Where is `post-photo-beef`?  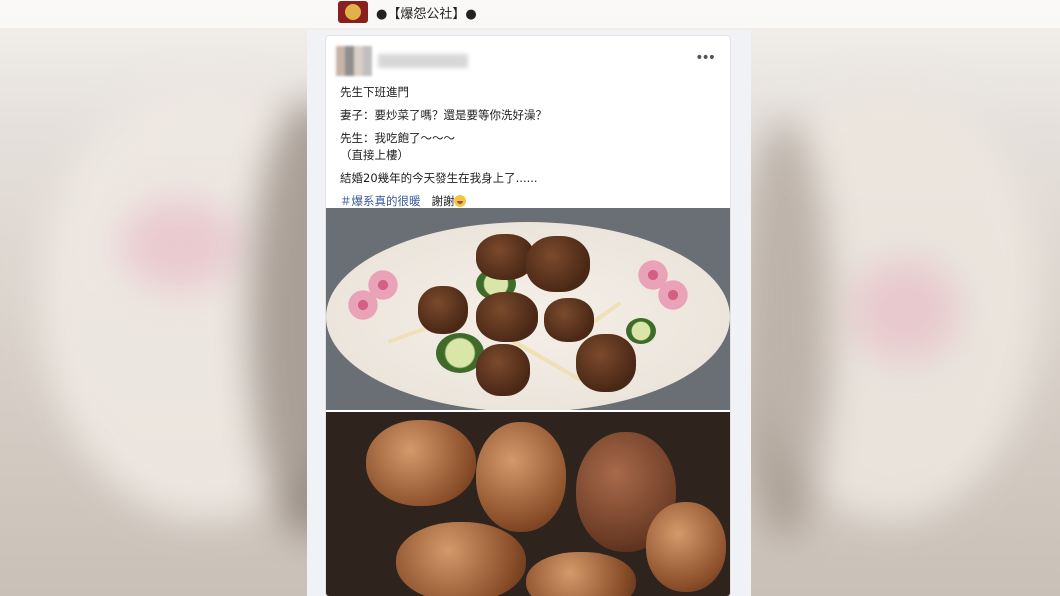
post-photo-beef is located at coordinates (528, 309).